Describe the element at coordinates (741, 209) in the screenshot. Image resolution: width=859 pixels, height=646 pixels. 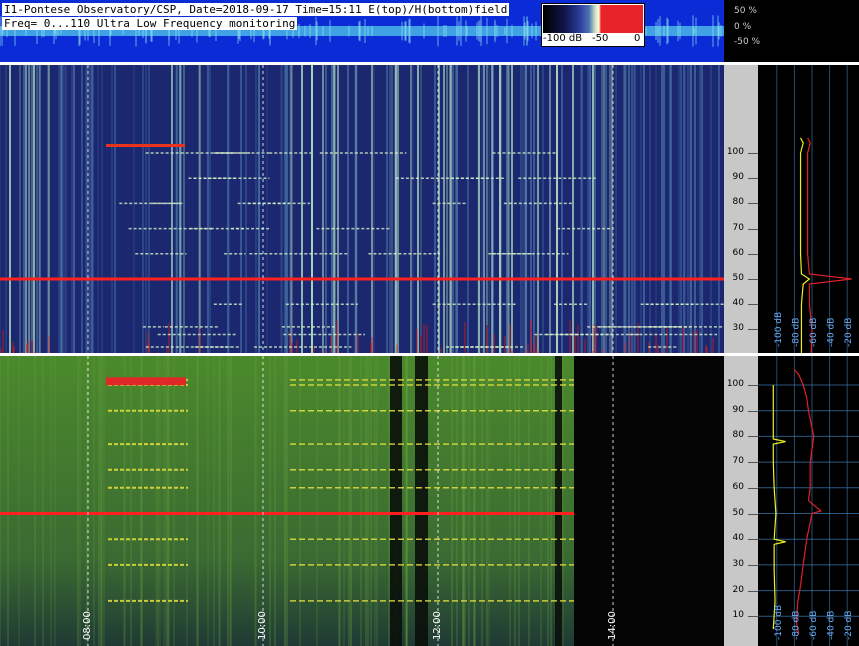
I see `e-freq-axis: 30 40 50 60 70 80 90 100` at that location.